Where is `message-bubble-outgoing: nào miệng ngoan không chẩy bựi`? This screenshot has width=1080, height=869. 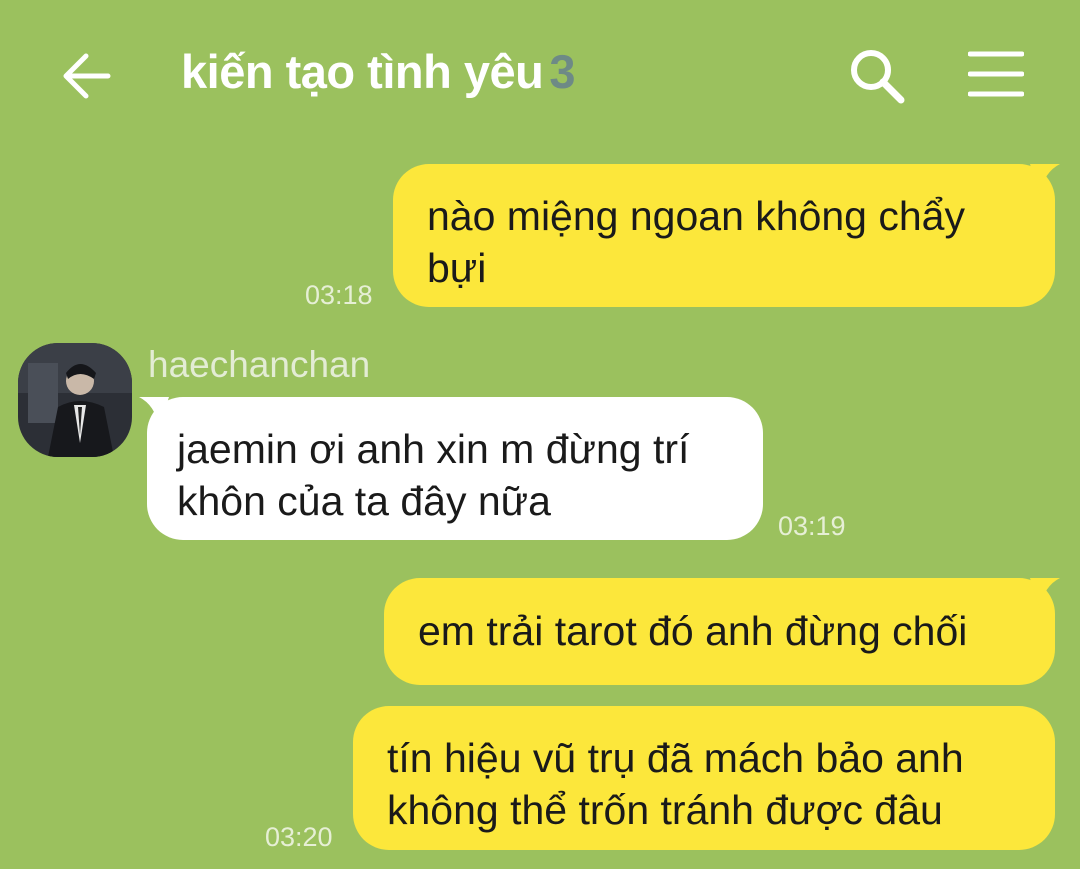 message-bubble-outgoing: nào miệng ngoan không chẩy bựi is located at coordinates (724, 235).